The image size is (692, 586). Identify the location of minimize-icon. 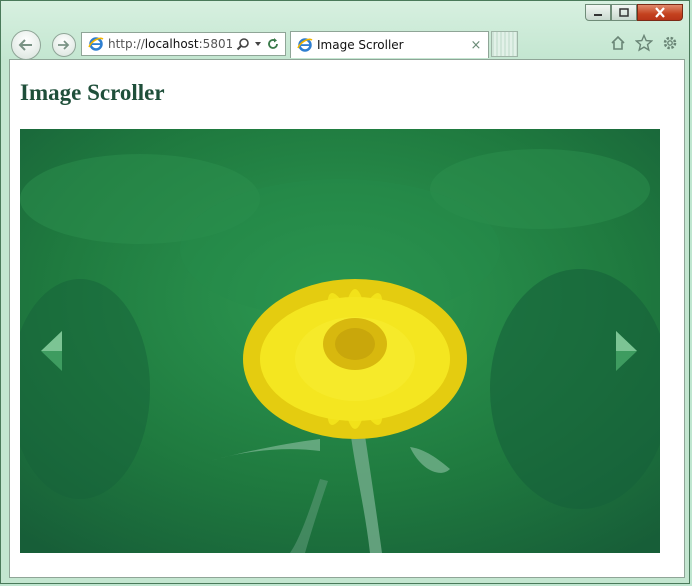
(598, 14).